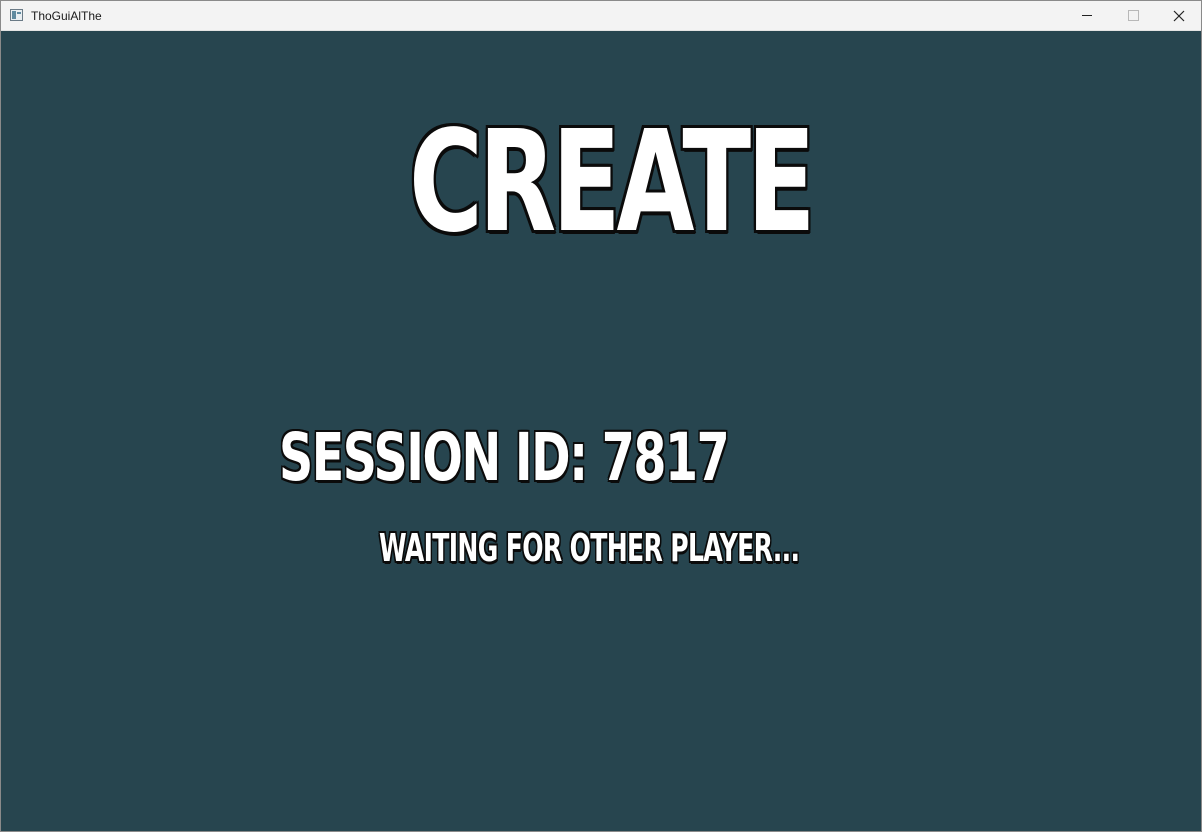  Describe the element at coordinates (66, 16) in the screenshot. I see `window-title: ThoGuiAlThe` at that location.